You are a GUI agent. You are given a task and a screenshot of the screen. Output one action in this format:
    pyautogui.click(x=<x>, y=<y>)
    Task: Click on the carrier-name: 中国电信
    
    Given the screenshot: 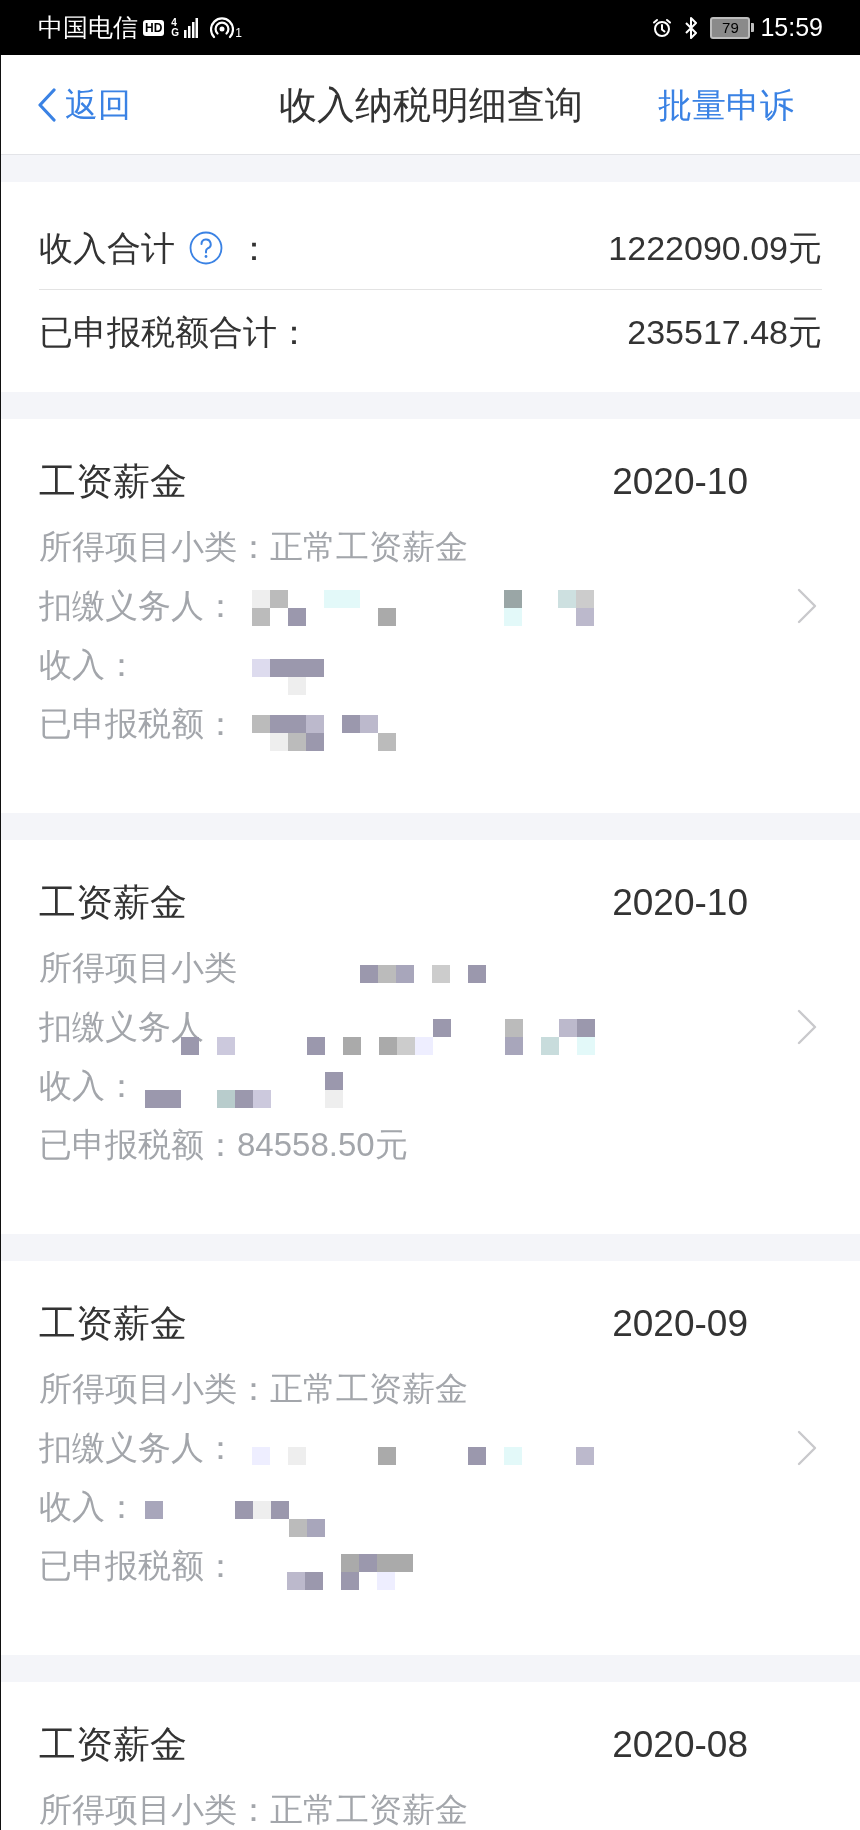 What is the action you would take?
    pyautogui.click(x=88, y=27)
    